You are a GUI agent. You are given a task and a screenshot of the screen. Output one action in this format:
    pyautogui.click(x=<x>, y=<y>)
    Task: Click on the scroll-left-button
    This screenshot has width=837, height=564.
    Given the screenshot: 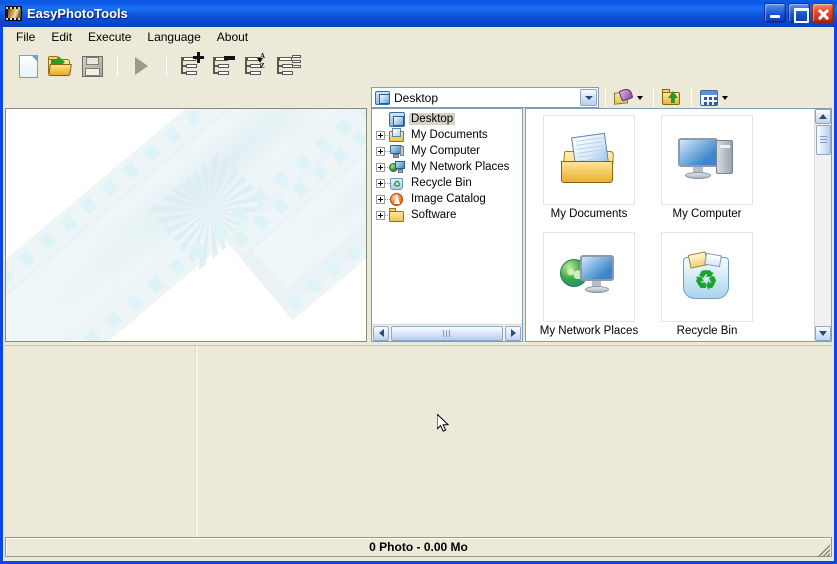 What is the action you would take?
    pyautogui.click(x=381, y=333)
    